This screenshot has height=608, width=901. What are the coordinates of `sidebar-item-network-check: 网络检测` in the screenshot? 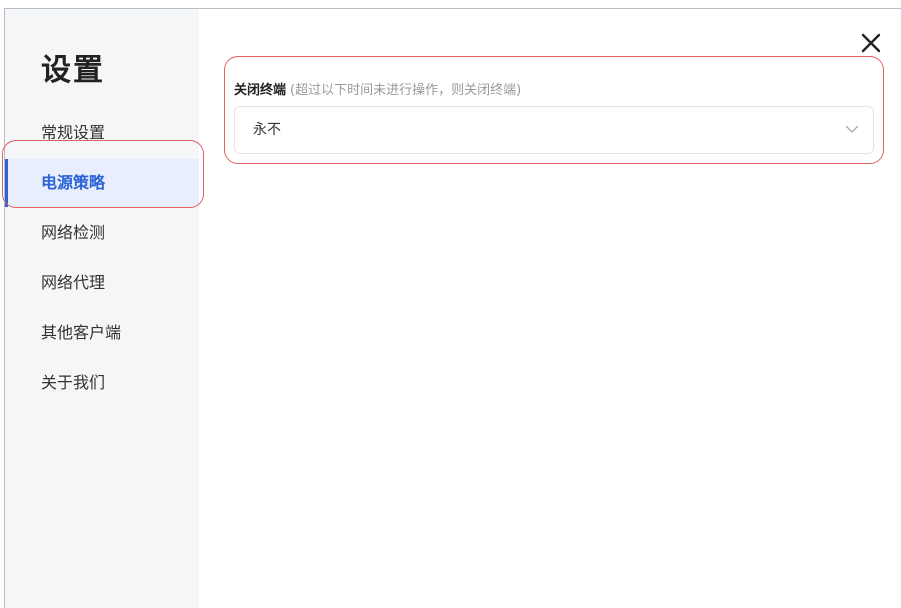 It's located at (102, 233).